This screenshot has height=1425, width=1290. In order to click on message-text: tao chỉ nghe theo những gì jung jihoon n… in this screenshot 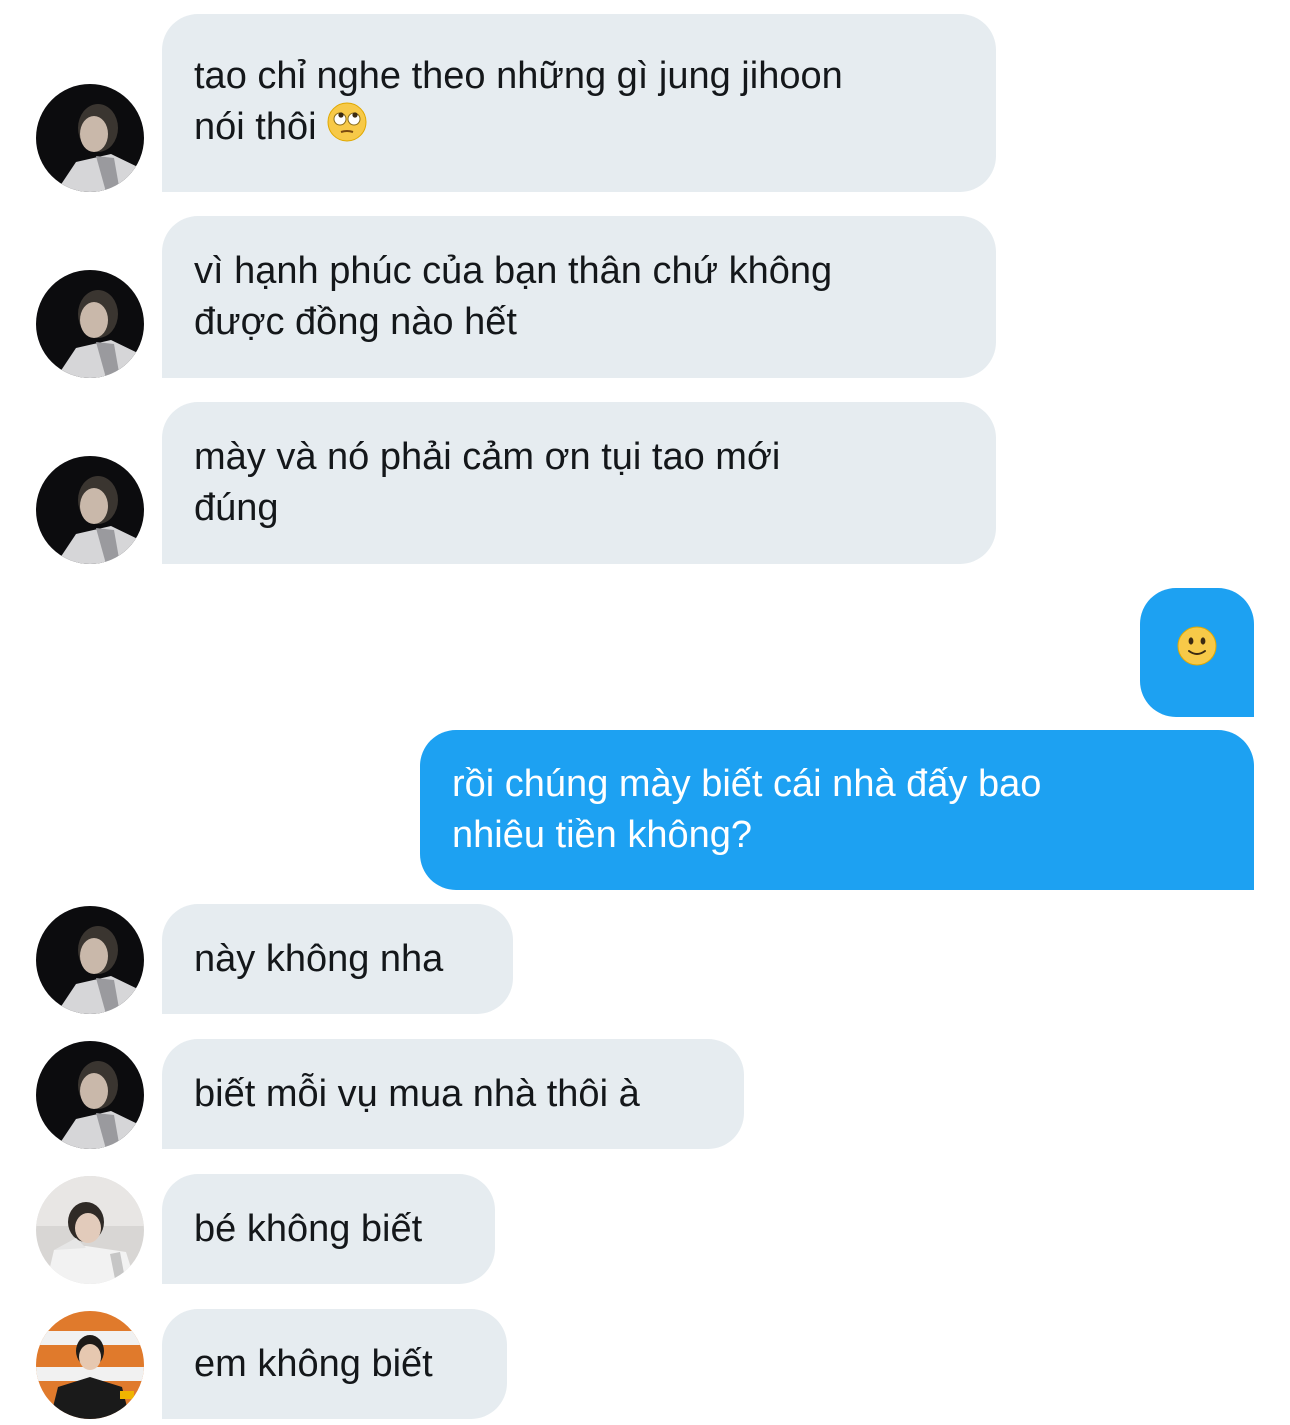, I will do `click(518, 103)`.